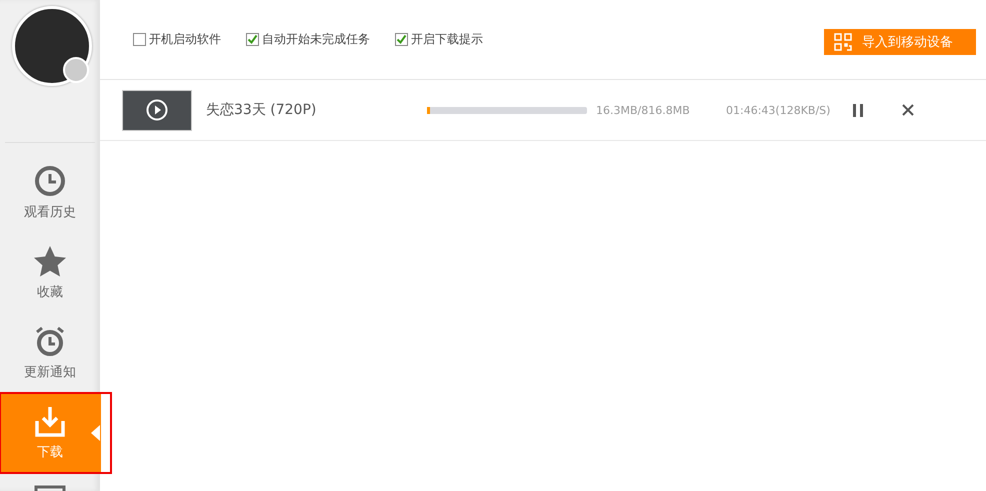 Image resolution: width=986 pixels, height=491 pixels. I want to click on sidebar-label: 观看历史, so click(50, 212).